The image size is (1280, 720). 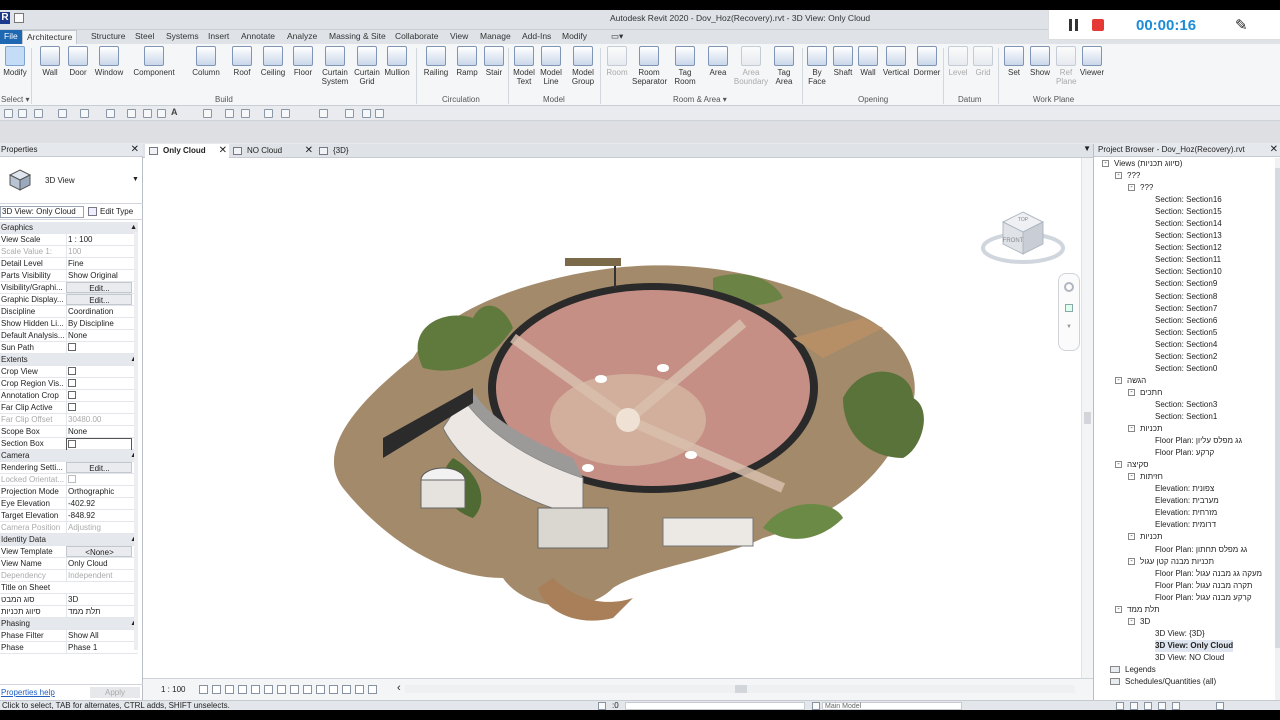 I want to click on select-links-icon, so click(x=1120, y=706).